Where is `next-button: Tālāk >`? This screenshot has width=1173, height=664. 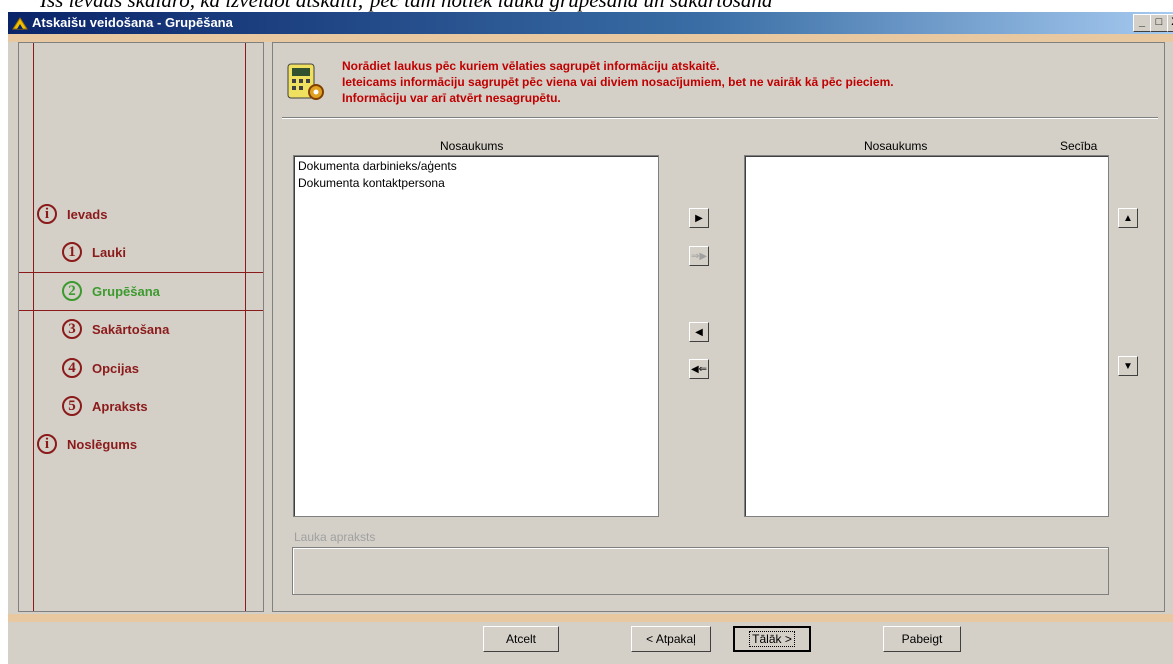 next-button: Tālāk > is located at coordinates (772, 639).